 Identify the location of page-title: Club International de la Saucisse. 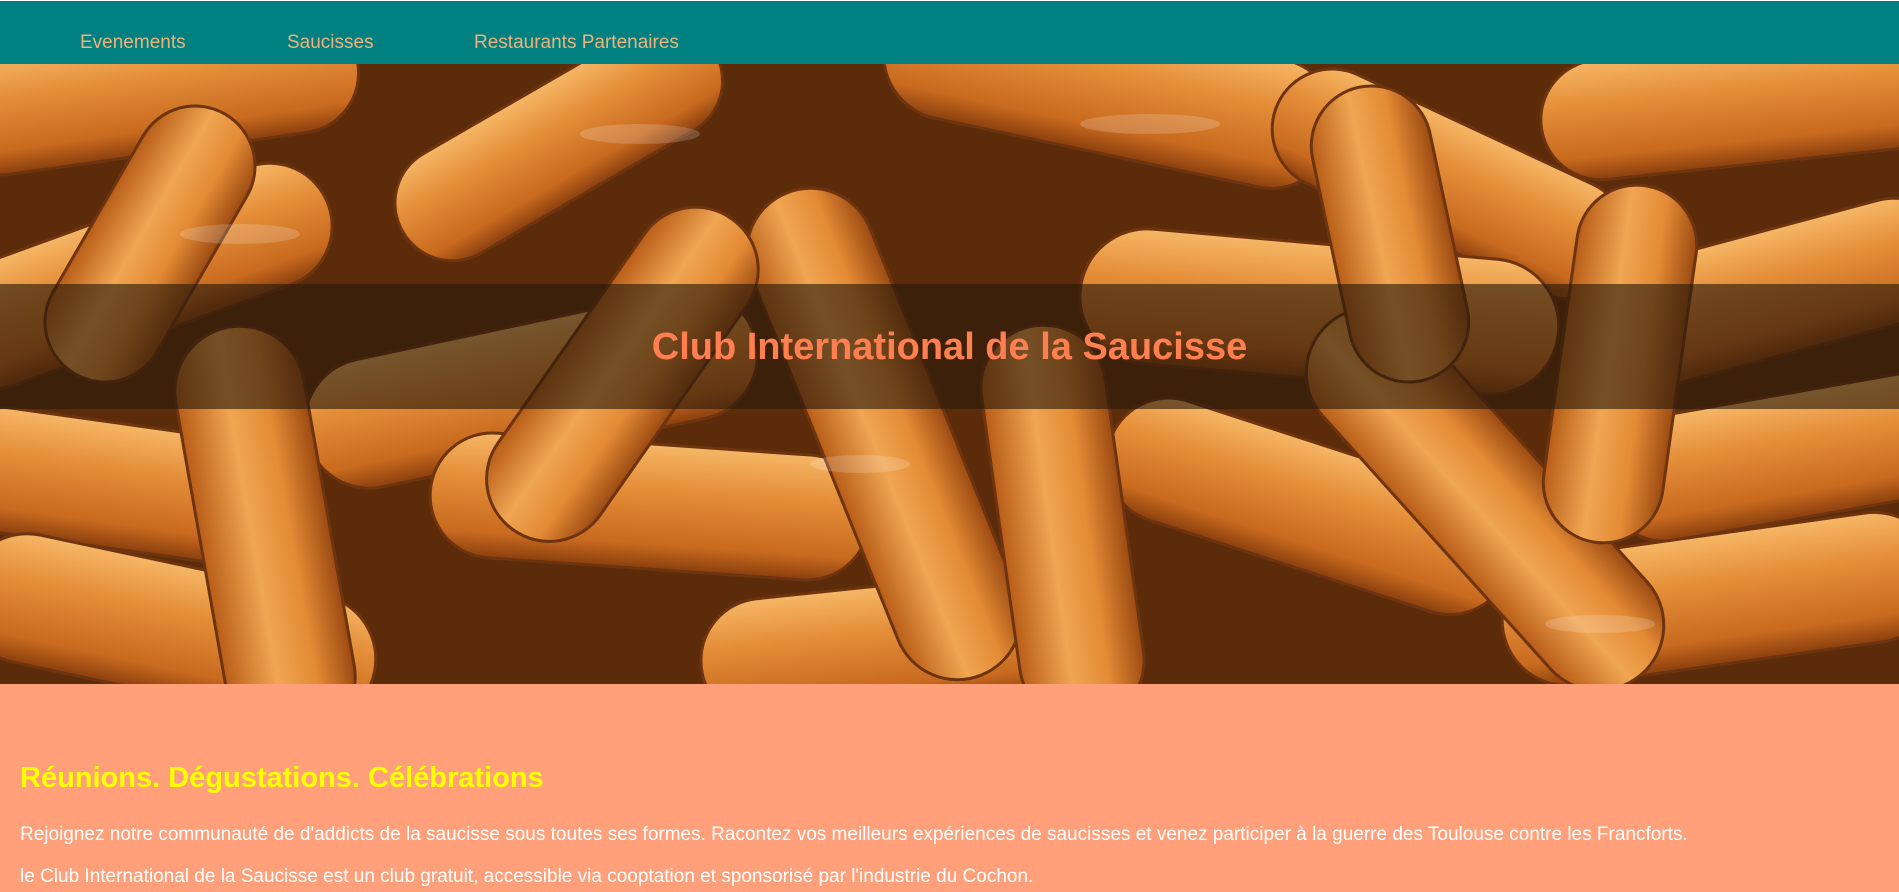
(949, 347).